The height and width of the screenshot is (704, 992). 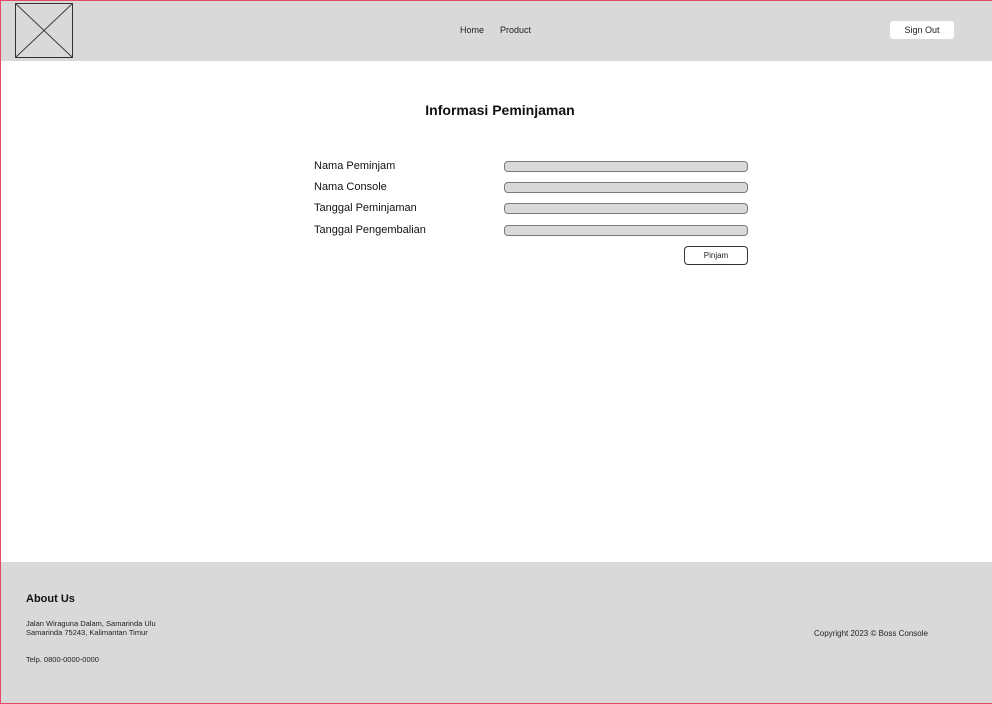 I want to click on tanggal-peminjaman-label: Tanggal Peminjaman, so click(x=365, y=208).